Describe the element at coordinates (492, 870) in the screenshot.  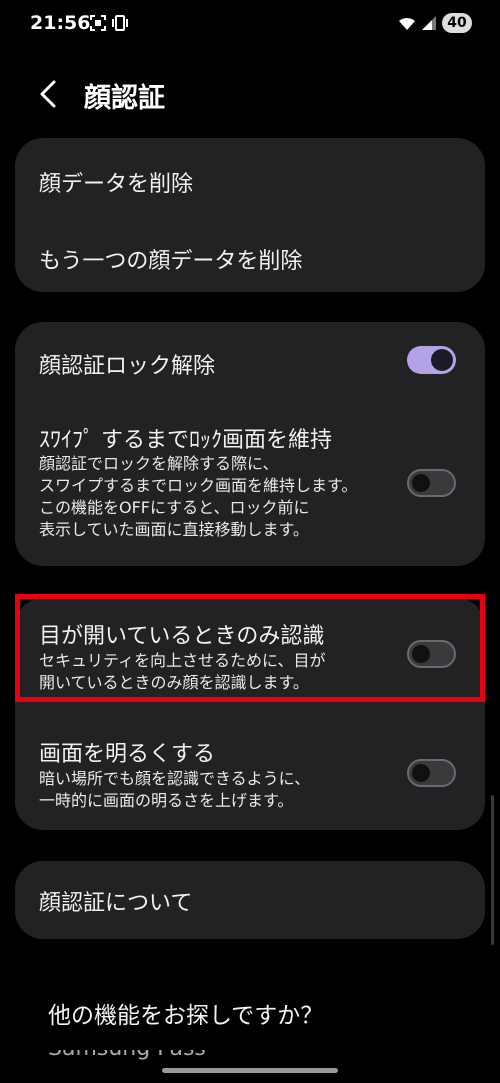
I see `scrollbar` at that location.